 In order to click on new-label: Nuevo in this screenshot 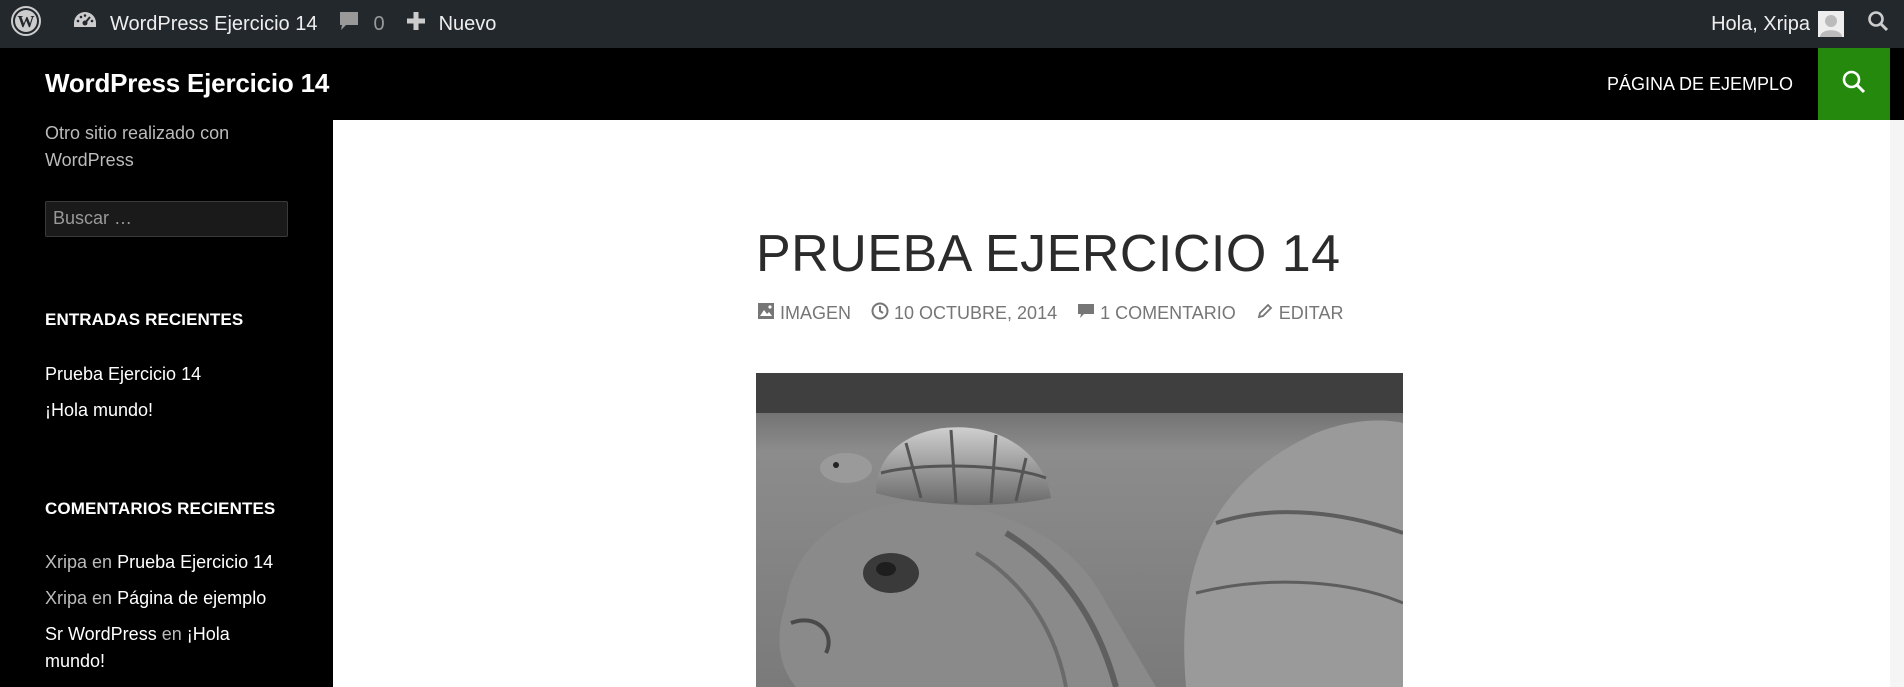, I will do `click(467, 23)`.